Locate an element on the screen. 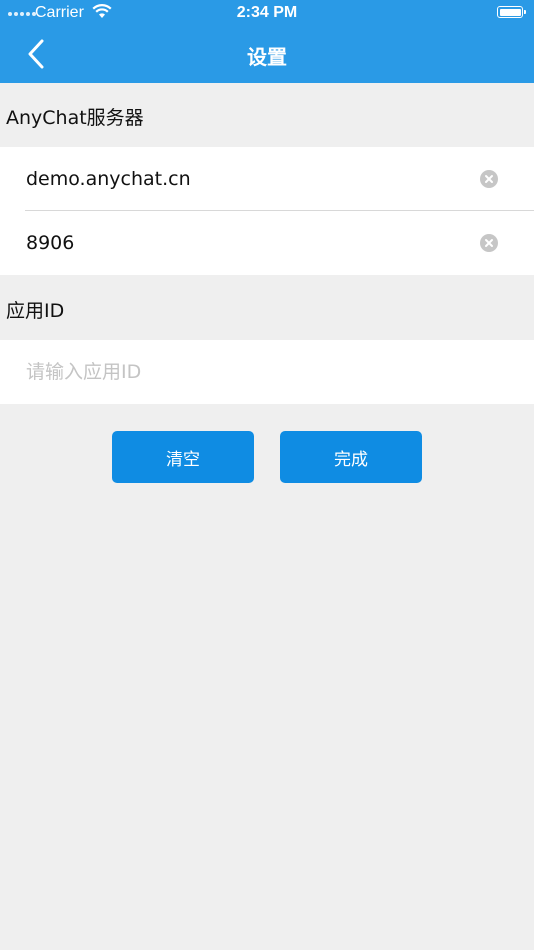 The width and height of the screenshot is (534, 950). app-id-row is located at coordinates (267, 372).